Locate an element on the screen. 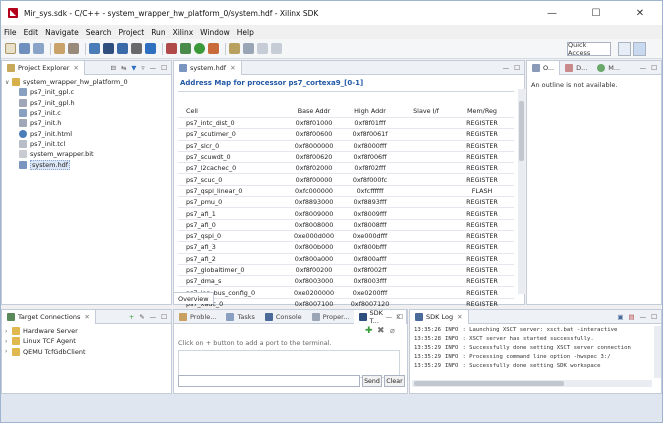 This screenshot has height=423, width=663. tree-file: ps7_init.c is located at coordinates (88, 113).